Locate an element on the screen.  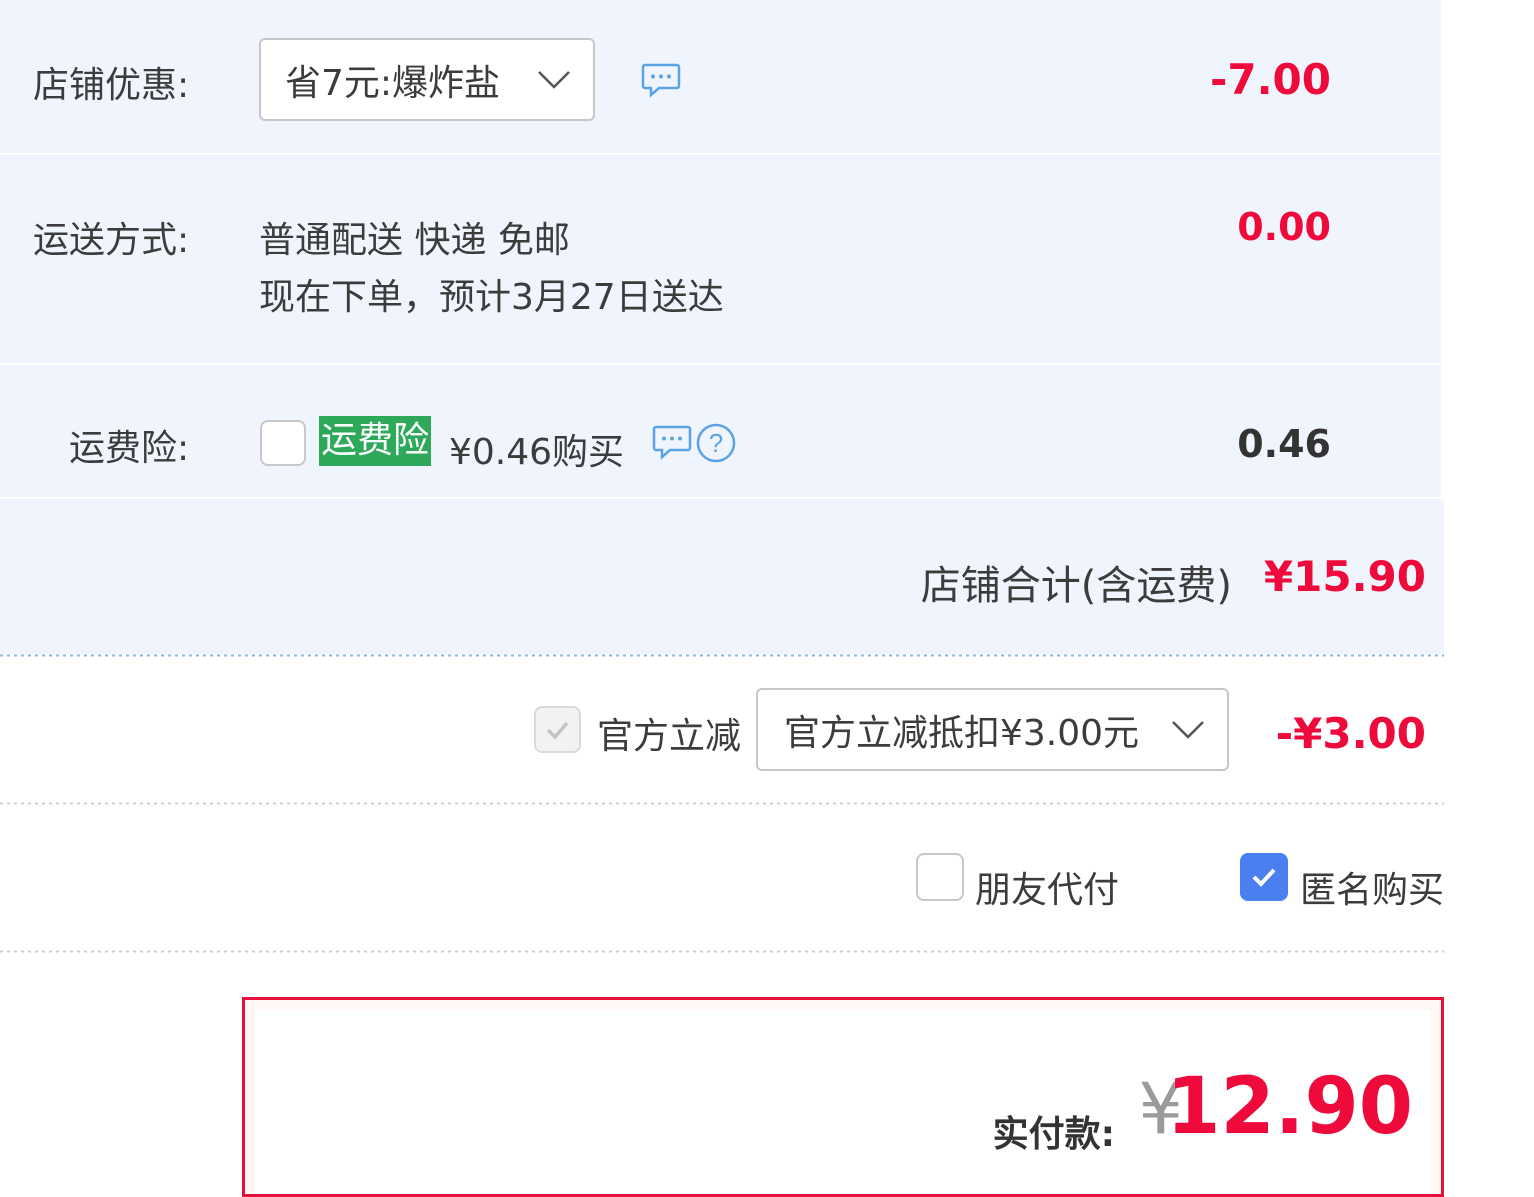
shop-total-row: 店铺合计(含运费) ¥15.90 is located at coordinates (722, 576).